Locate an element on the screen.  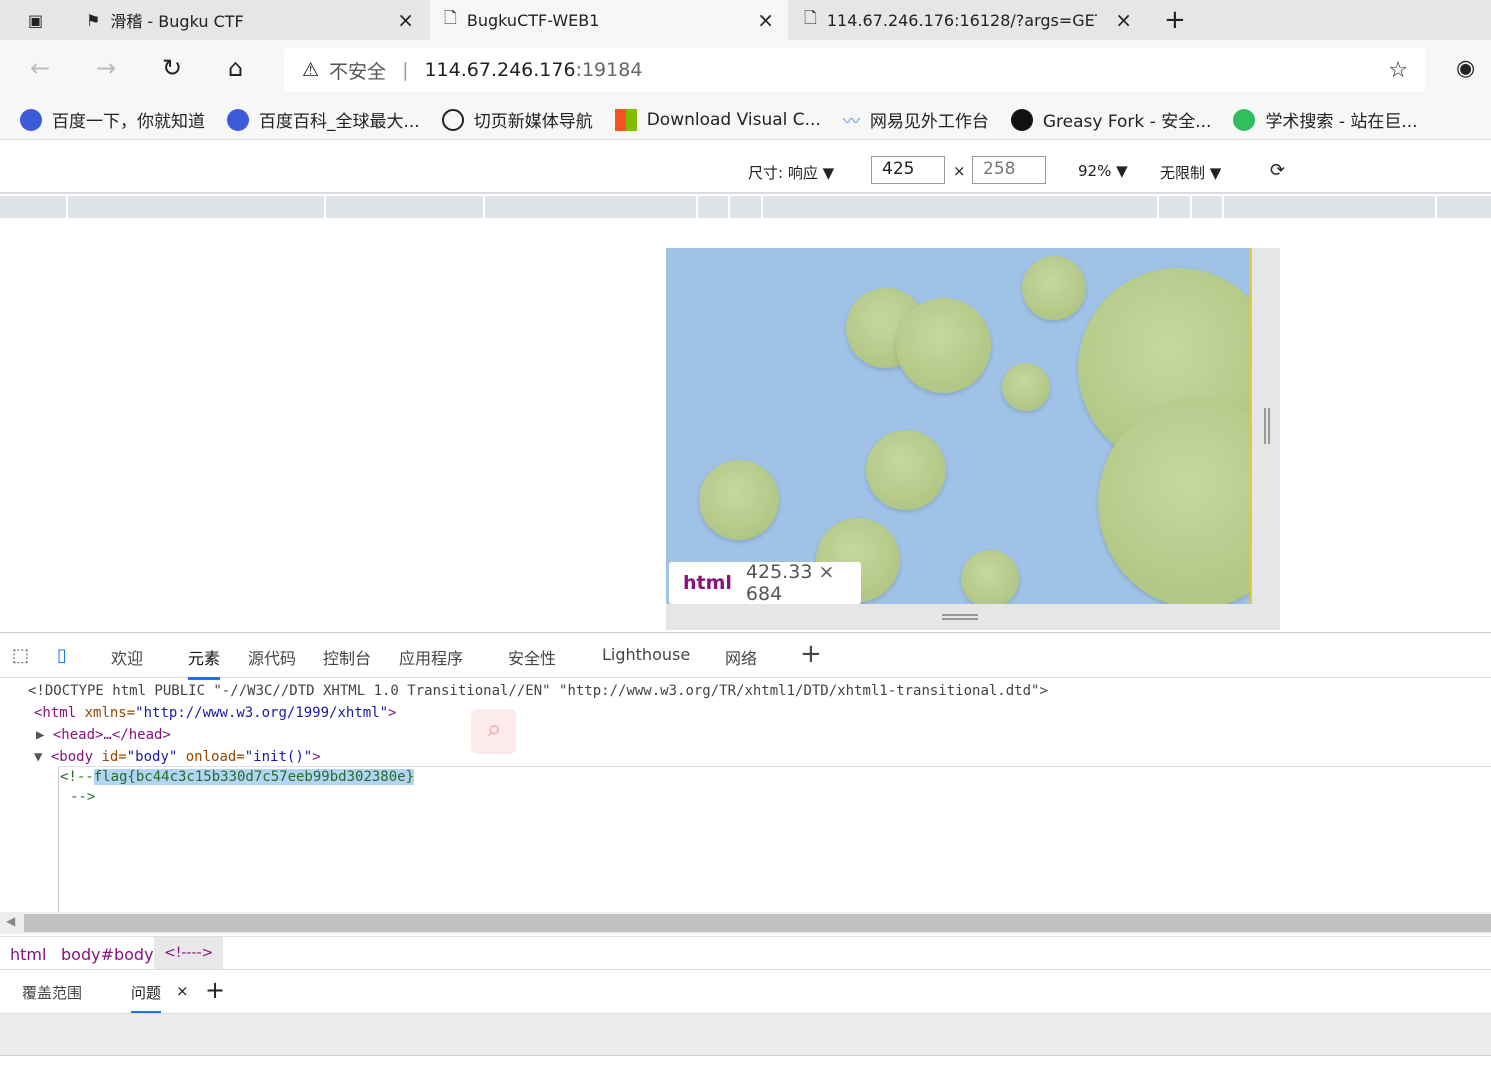
tab-issues: 问题 is located at coordinates (146, 997).